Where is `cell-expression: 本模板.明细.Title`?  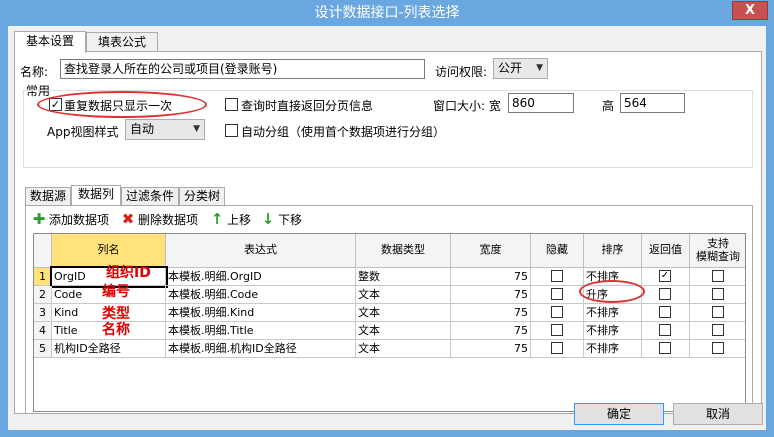 cell-expression: 本模板.明细.Title is located at coordinates (261, 331).